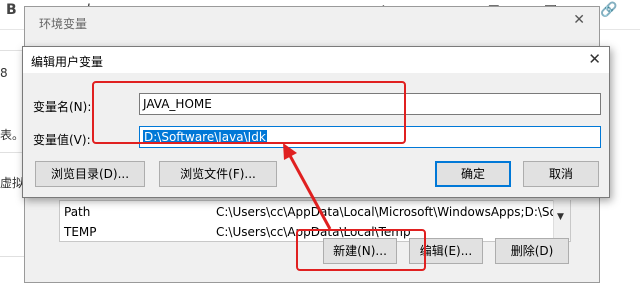  I want to click on list-scrollbar: ▼, so click(561, 220).